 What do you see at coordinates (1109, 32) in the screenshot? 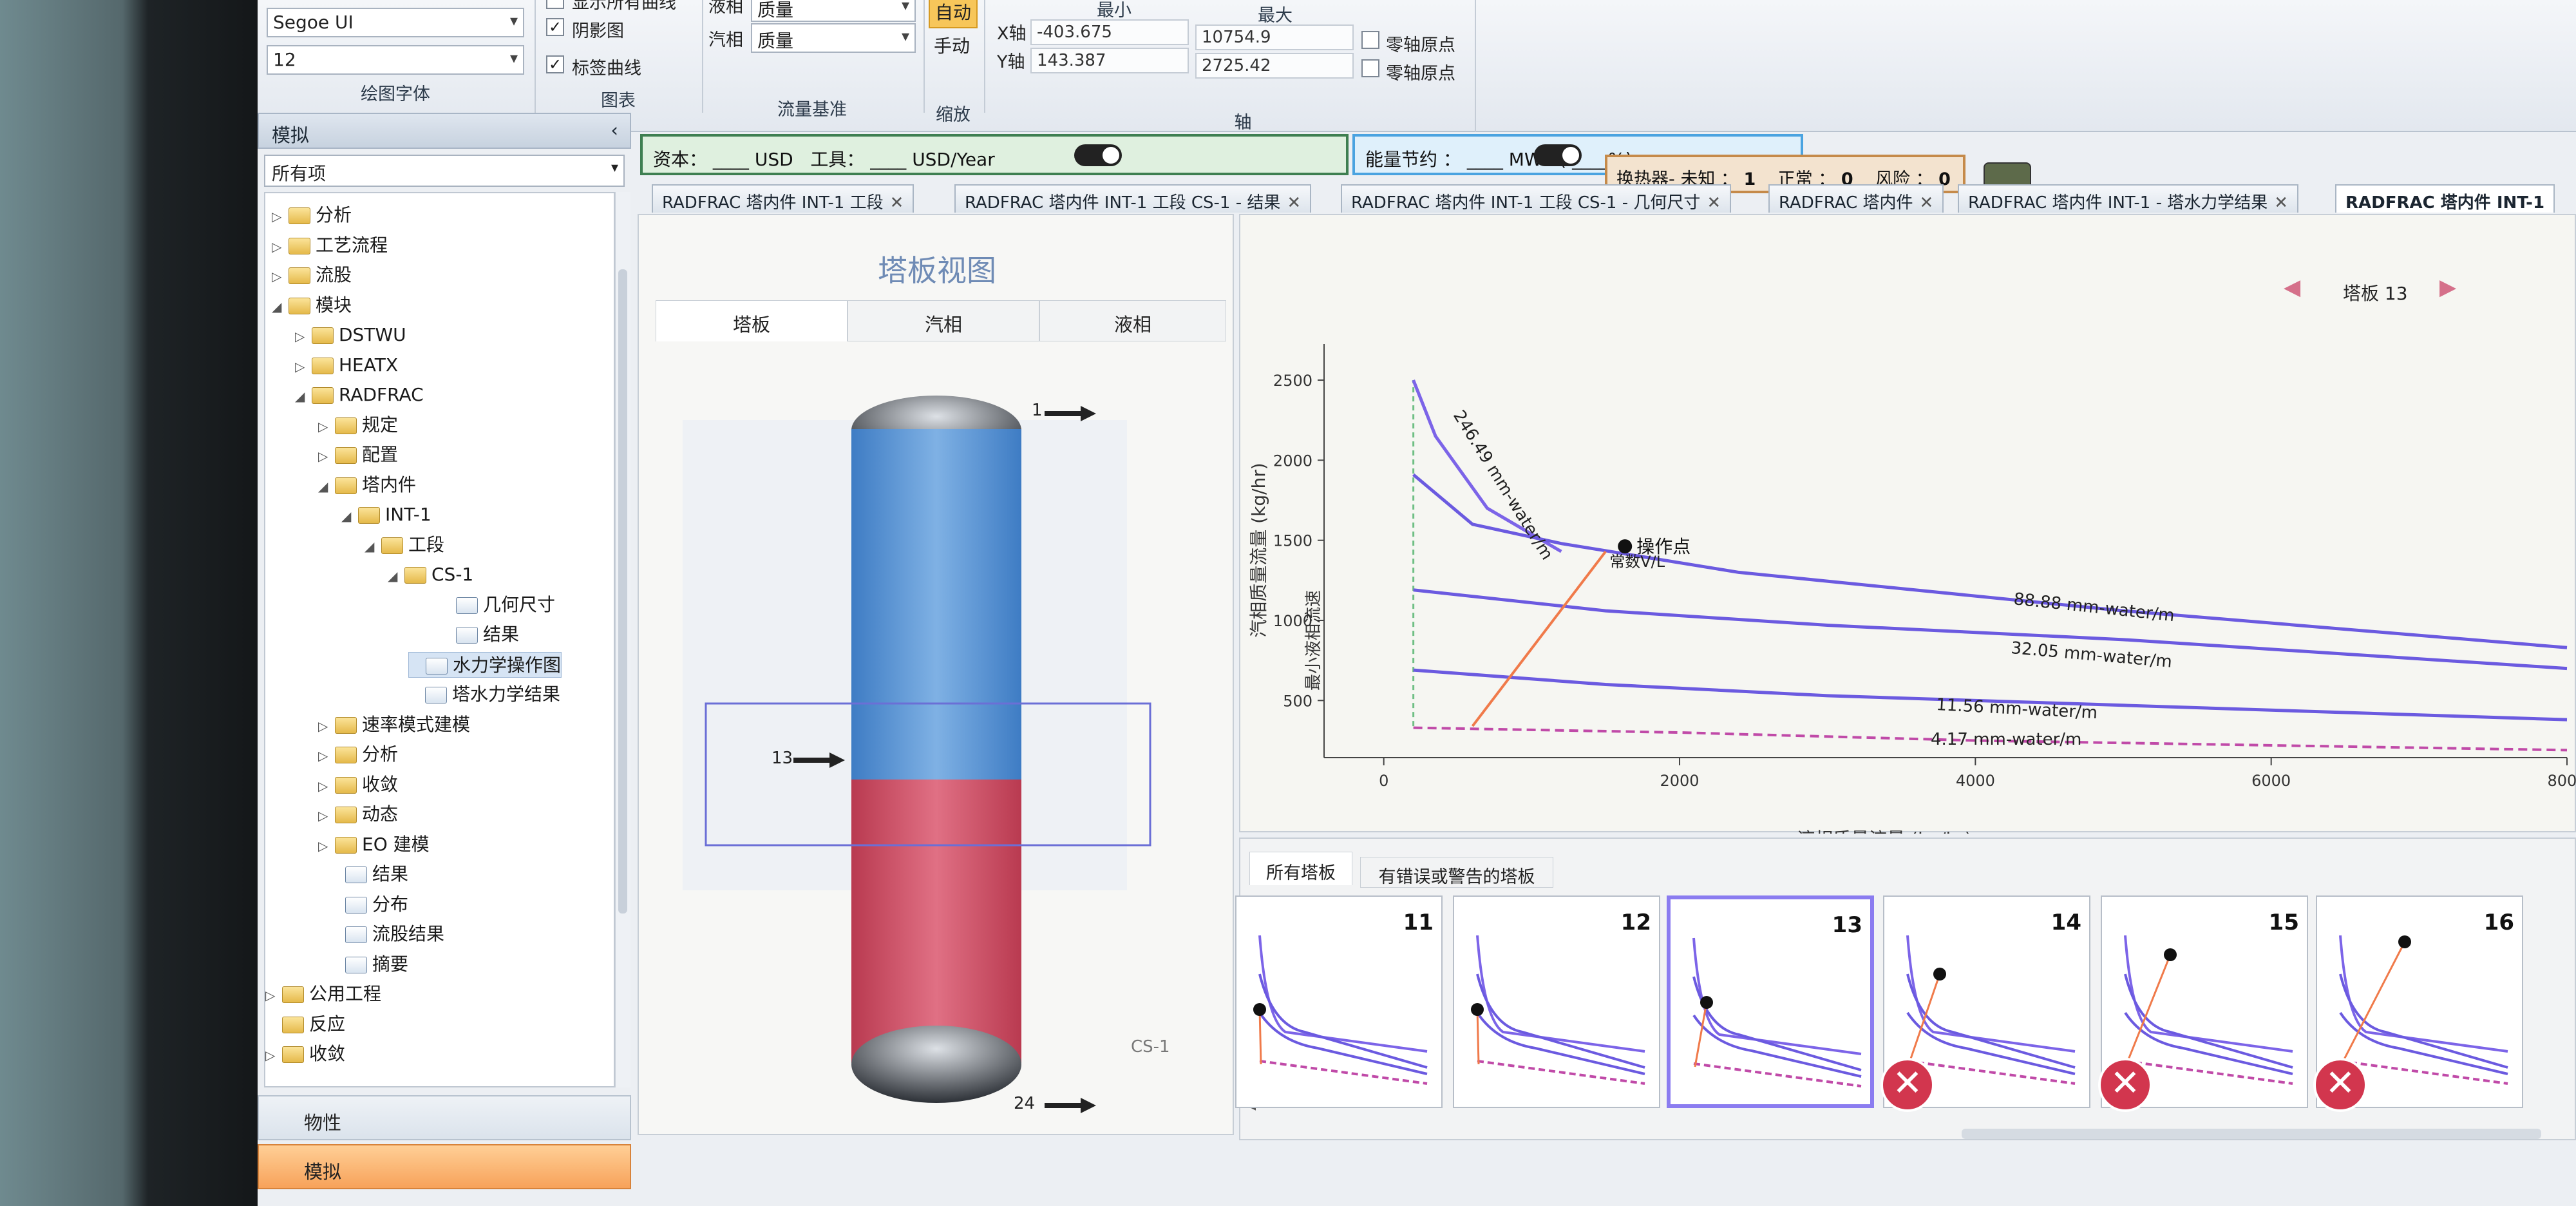
I see `x-min-field: -403.675` at bounding box center [1109, 32].